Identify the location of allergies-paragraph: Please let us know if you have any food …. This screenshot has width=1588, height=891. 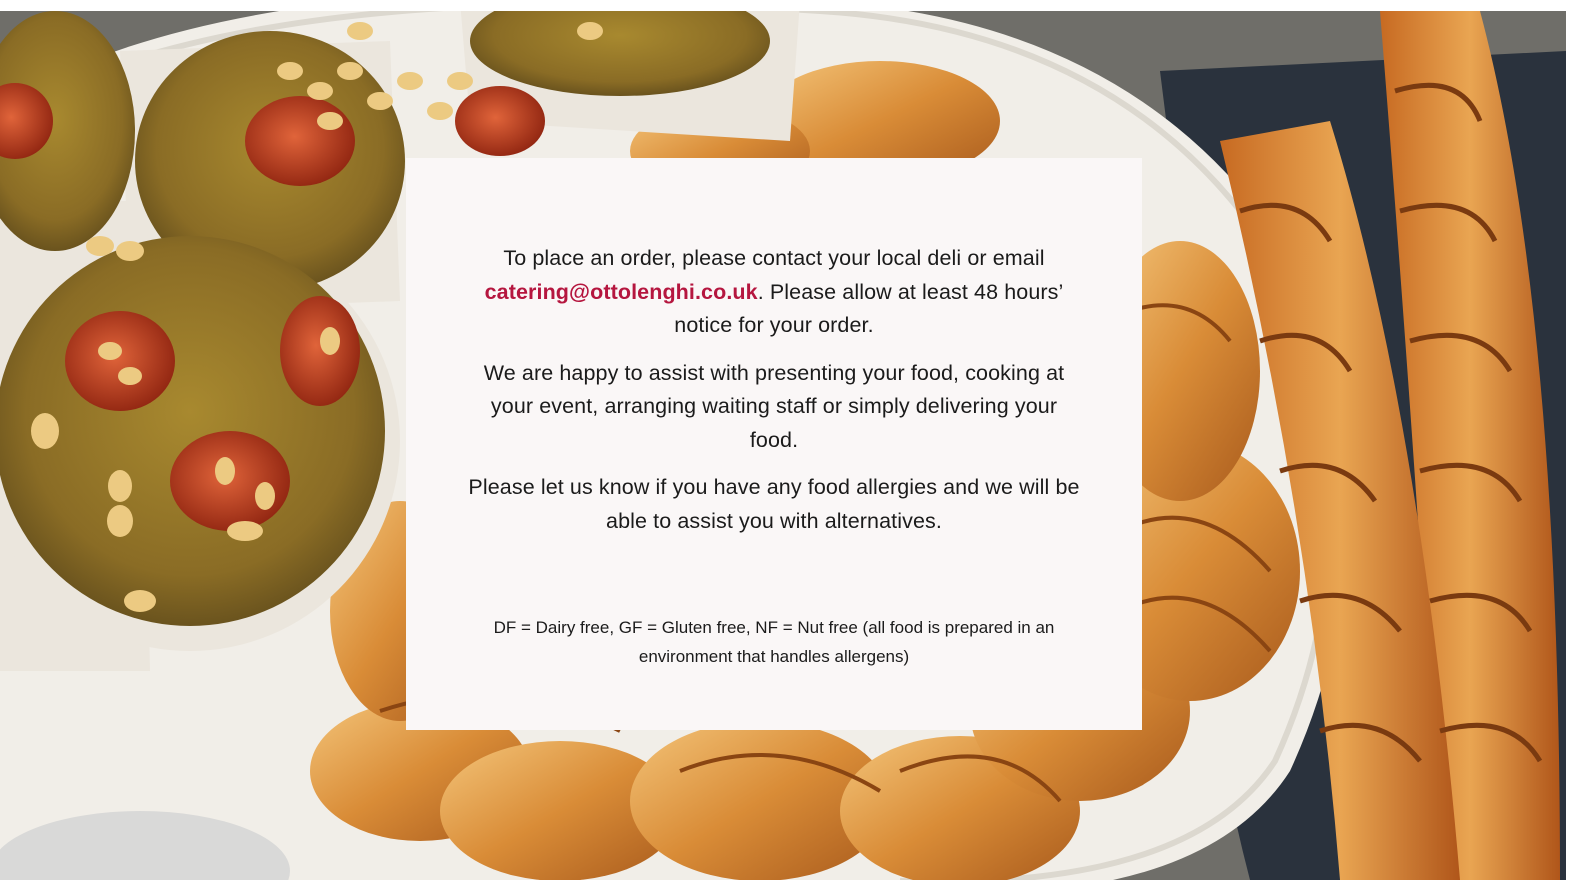
(774, 504).